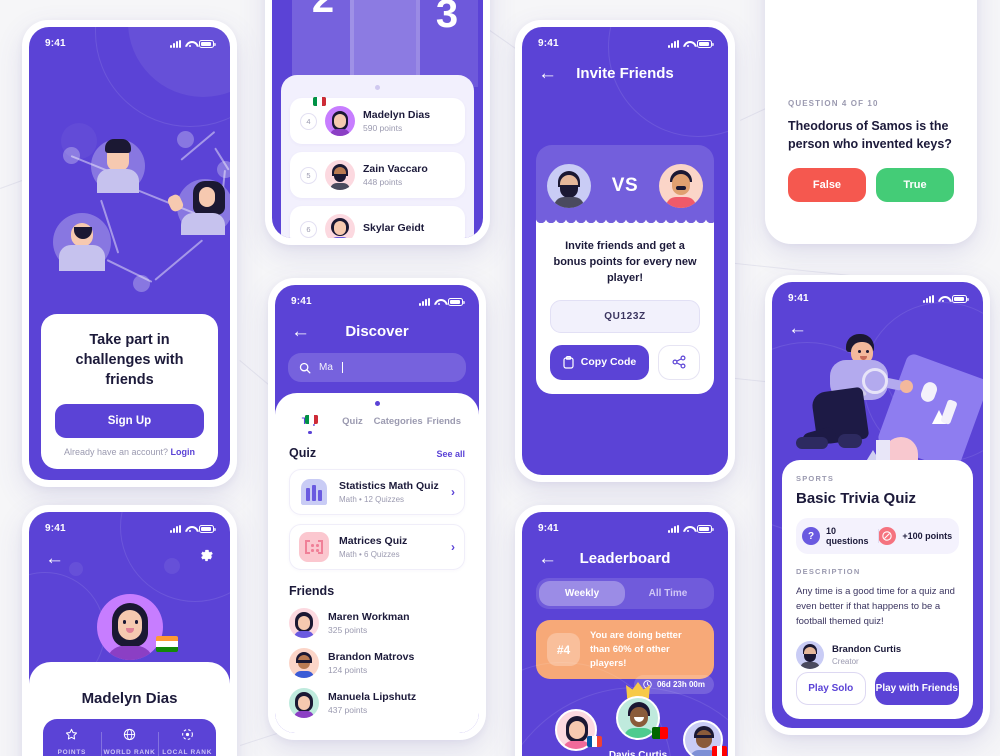 This screenshot has height=756, width=1000. I want to click on list-item: Maren Workman 325 points, so click(377, 526).